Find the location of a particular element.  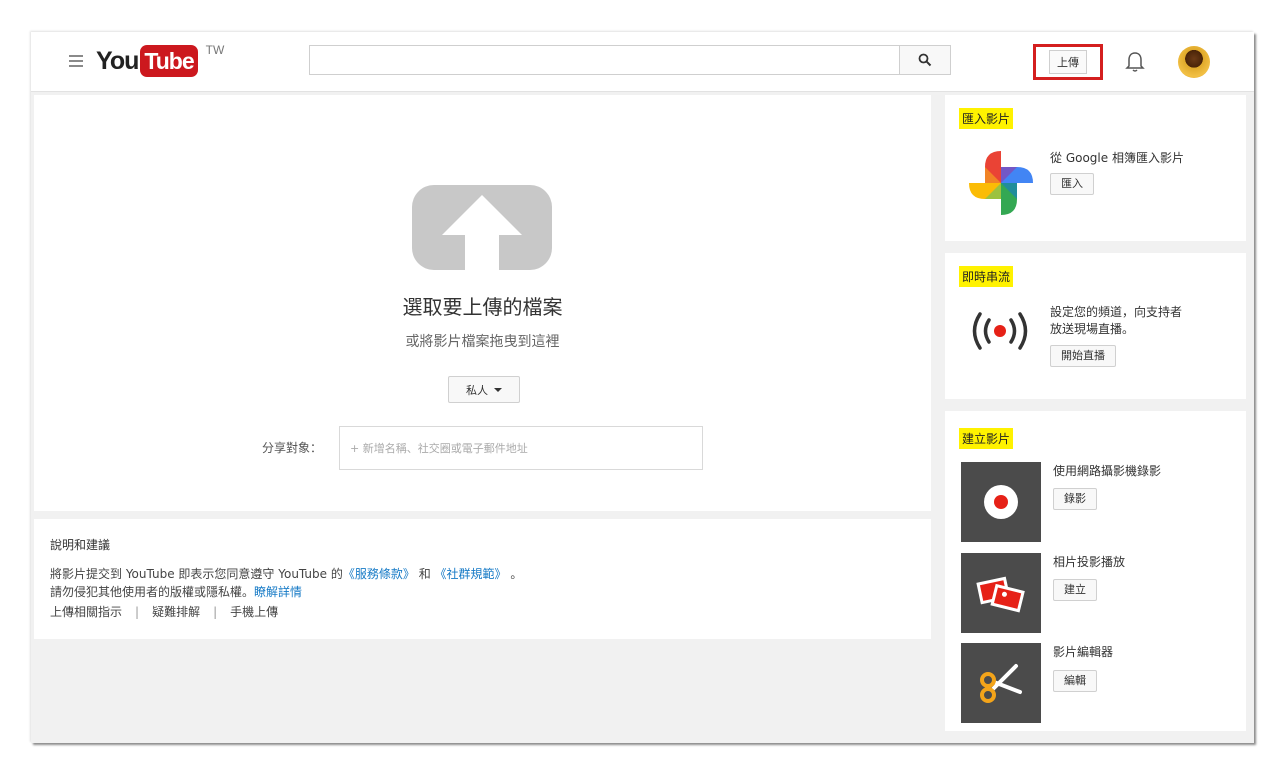

logo-tube-text: Tube is located at coordinates (169, 61).